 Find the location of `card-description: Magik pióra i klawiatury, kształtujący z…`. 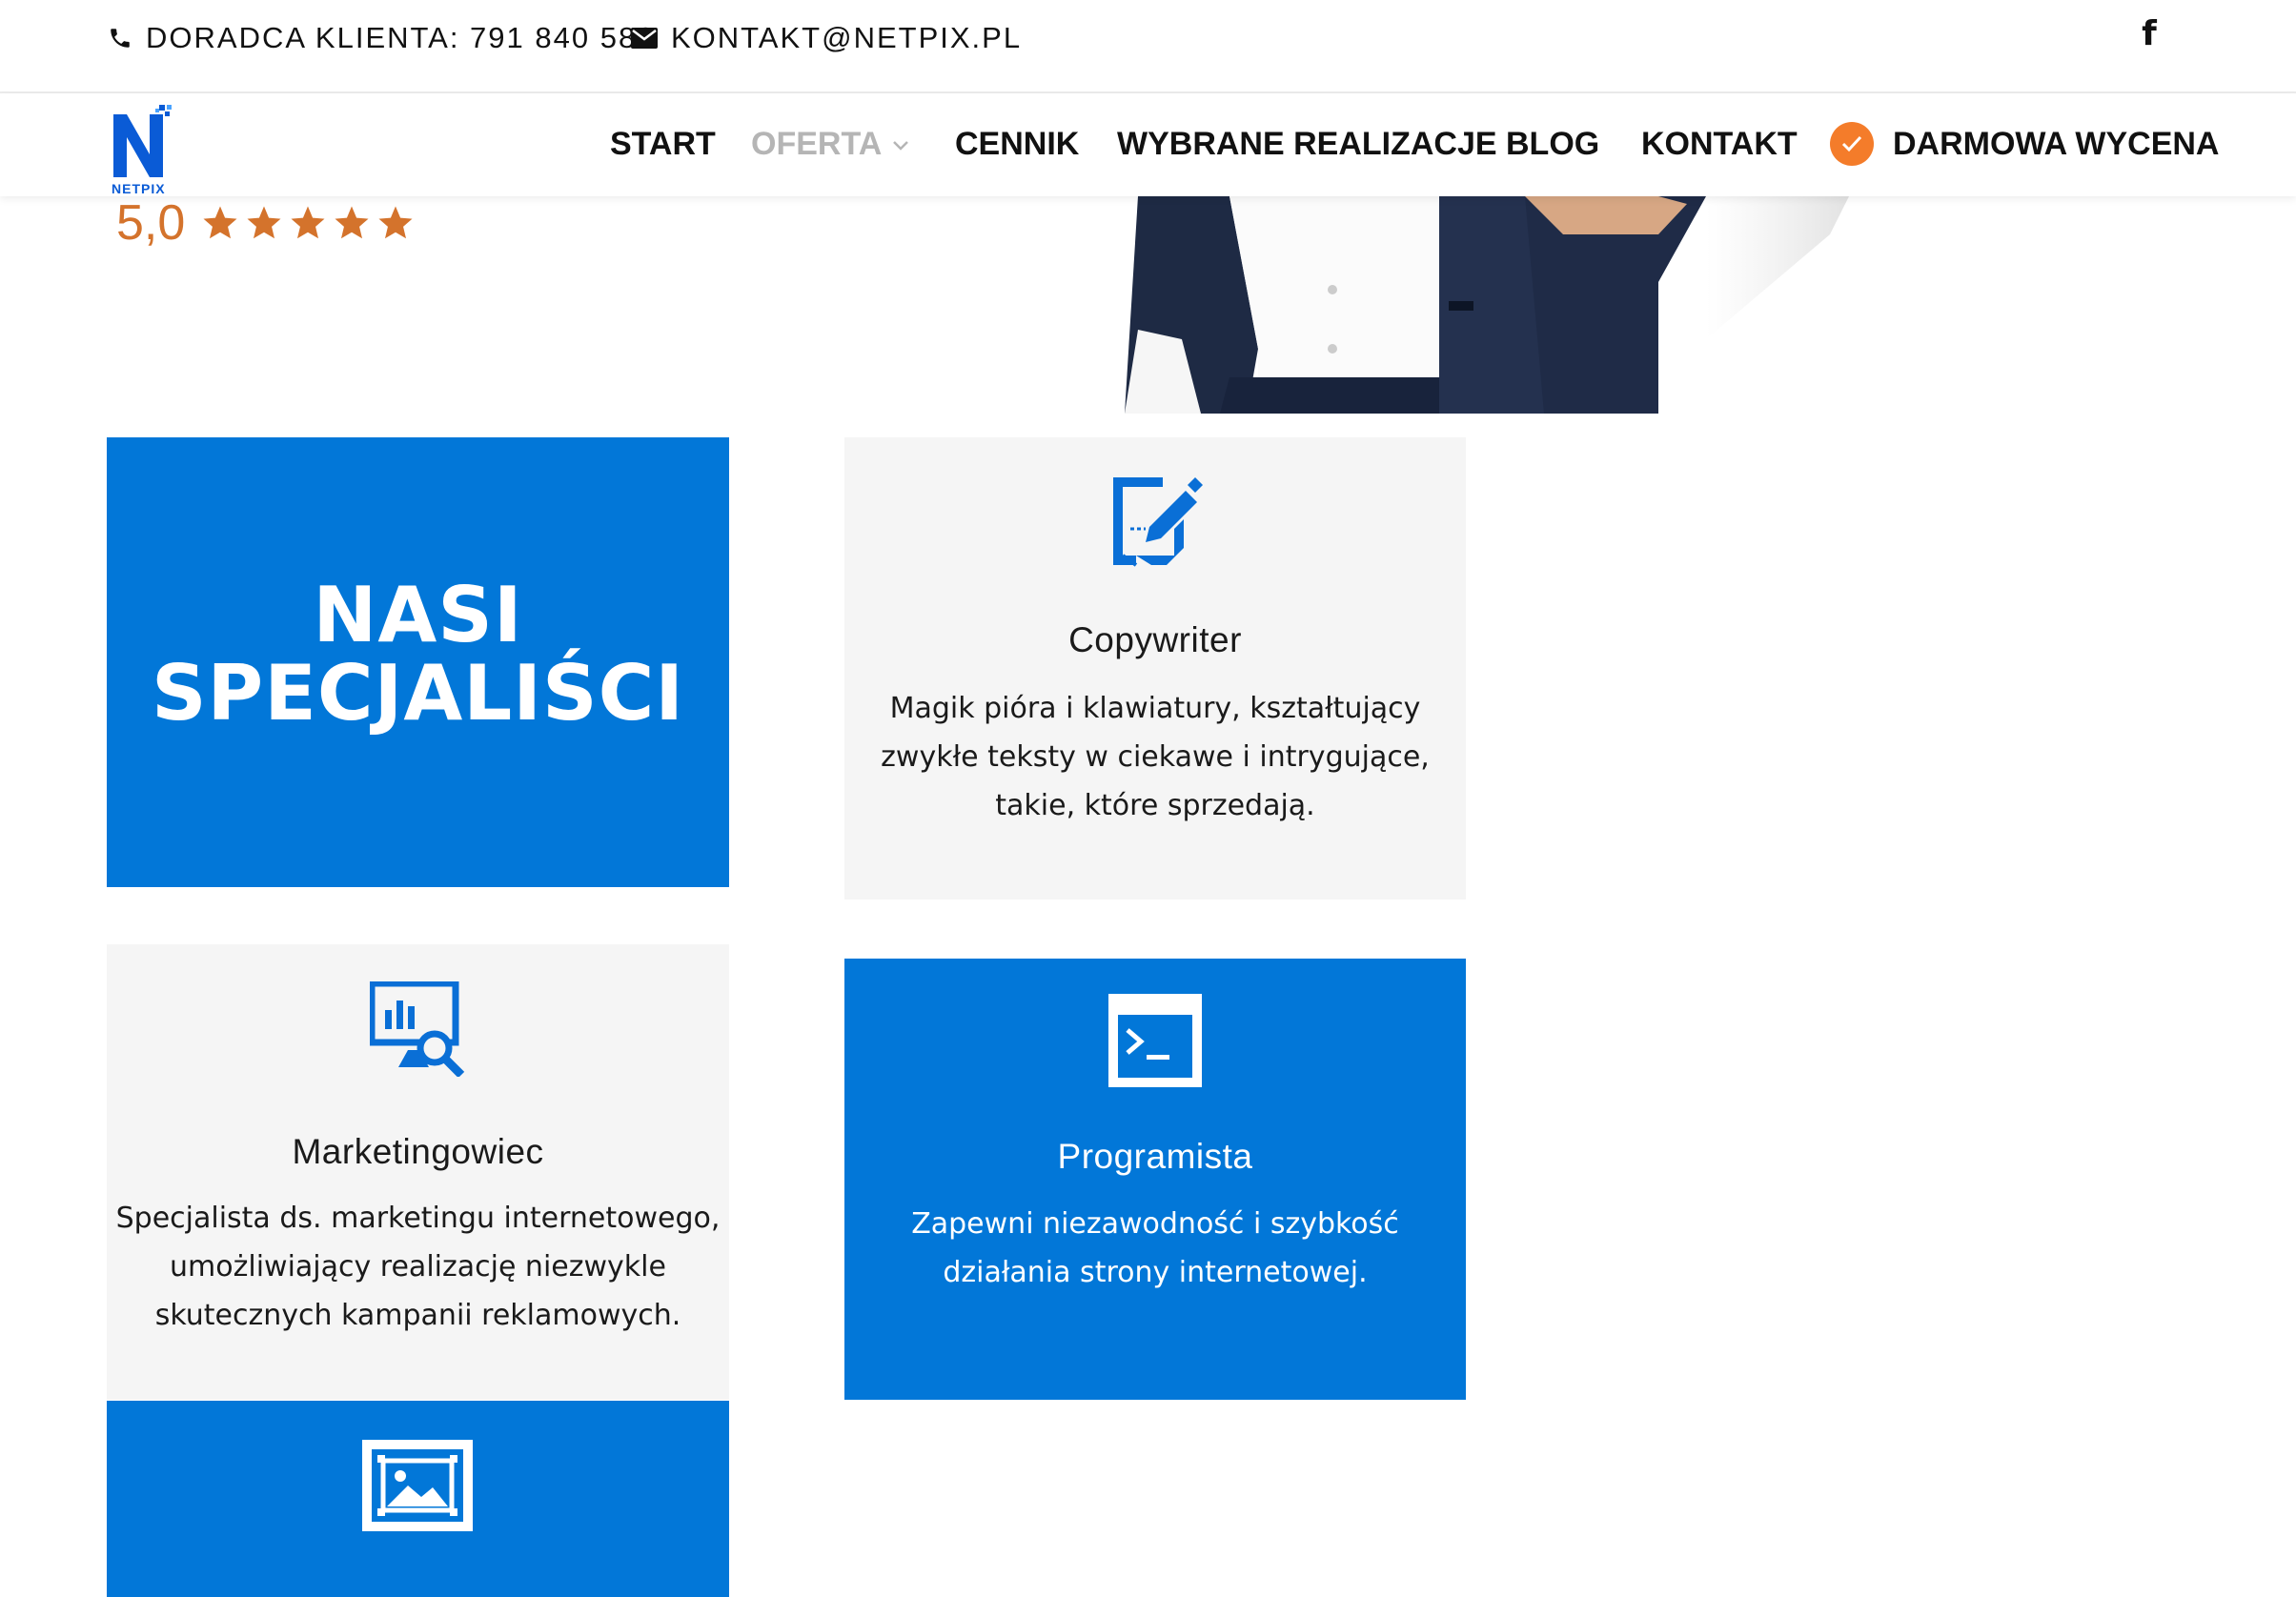

card-description: Magik pióra i klawiatury, kształtujący z… is located at coordinates (1155, 757).